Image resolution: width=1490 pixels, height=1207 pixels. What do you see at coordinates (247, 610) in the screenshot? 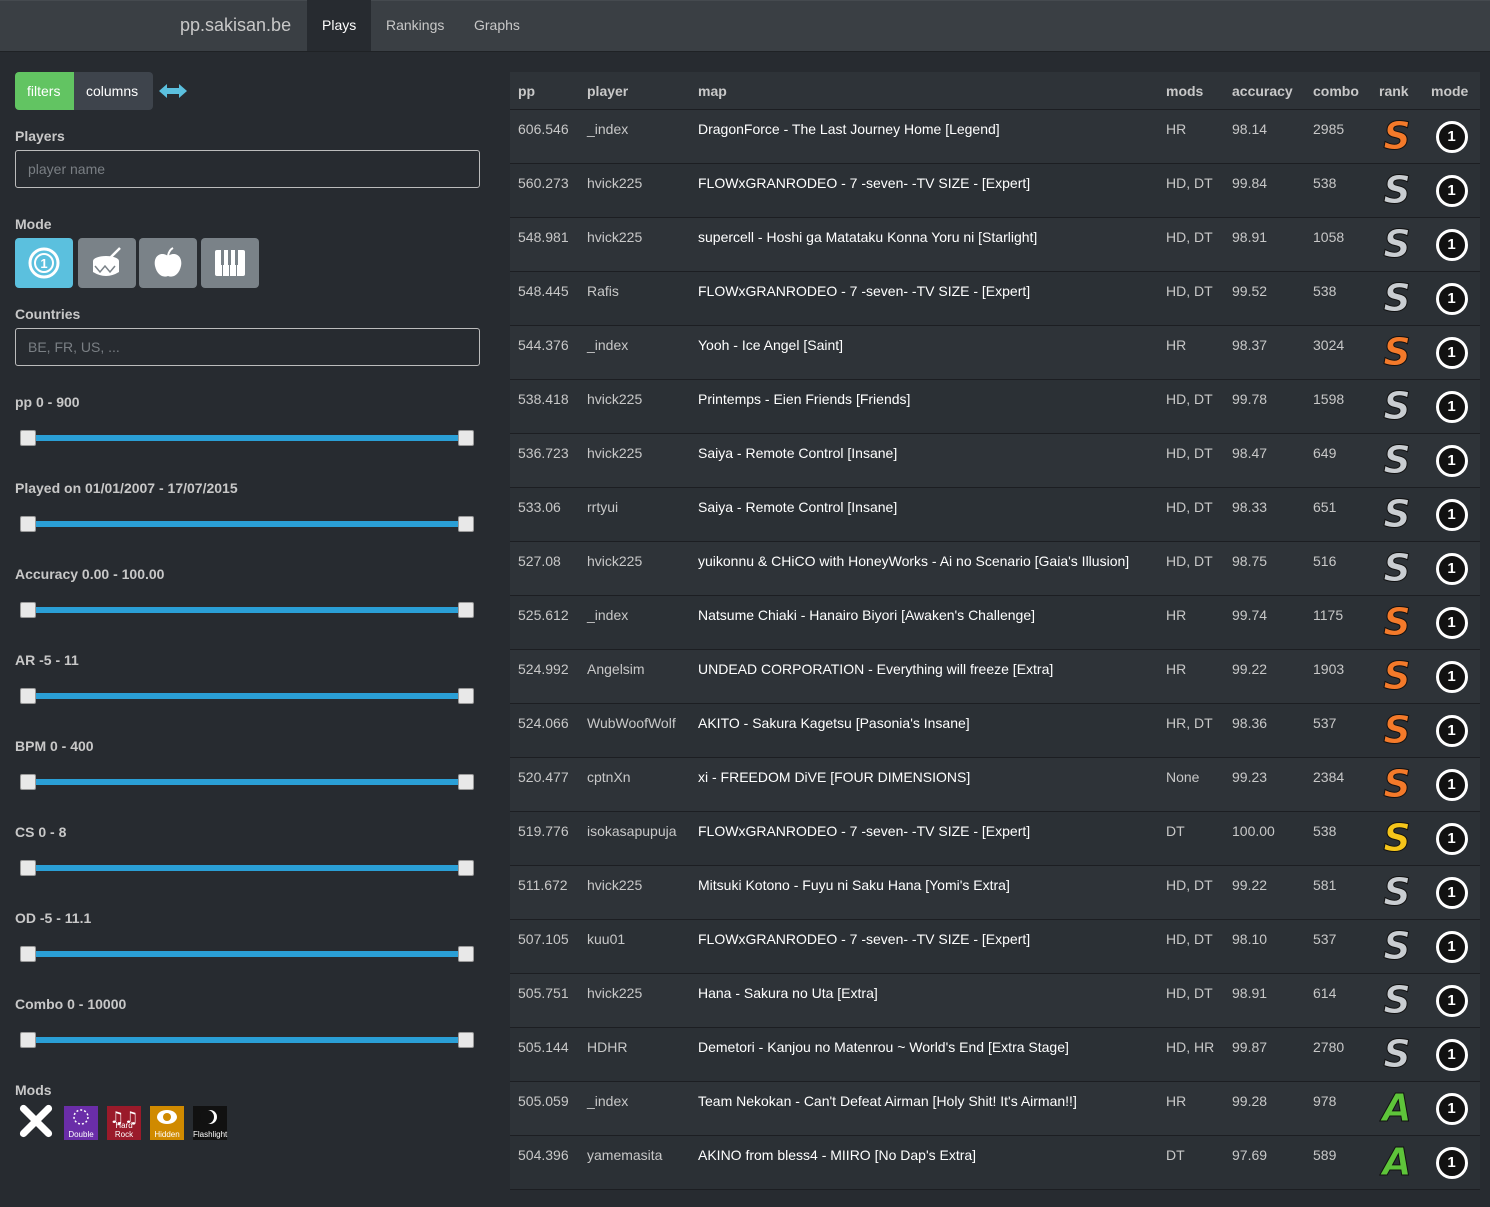
I see `accuracy-slider-track` at bounding box center [247, 610].